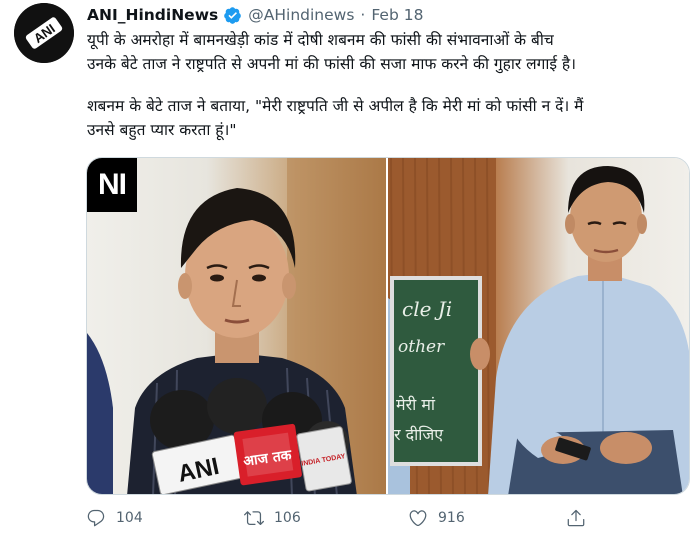 The image size is (700, 542). Describe the element at coordinates (114, 518) in the screenshot. I see `reply-button: 104` at that location.